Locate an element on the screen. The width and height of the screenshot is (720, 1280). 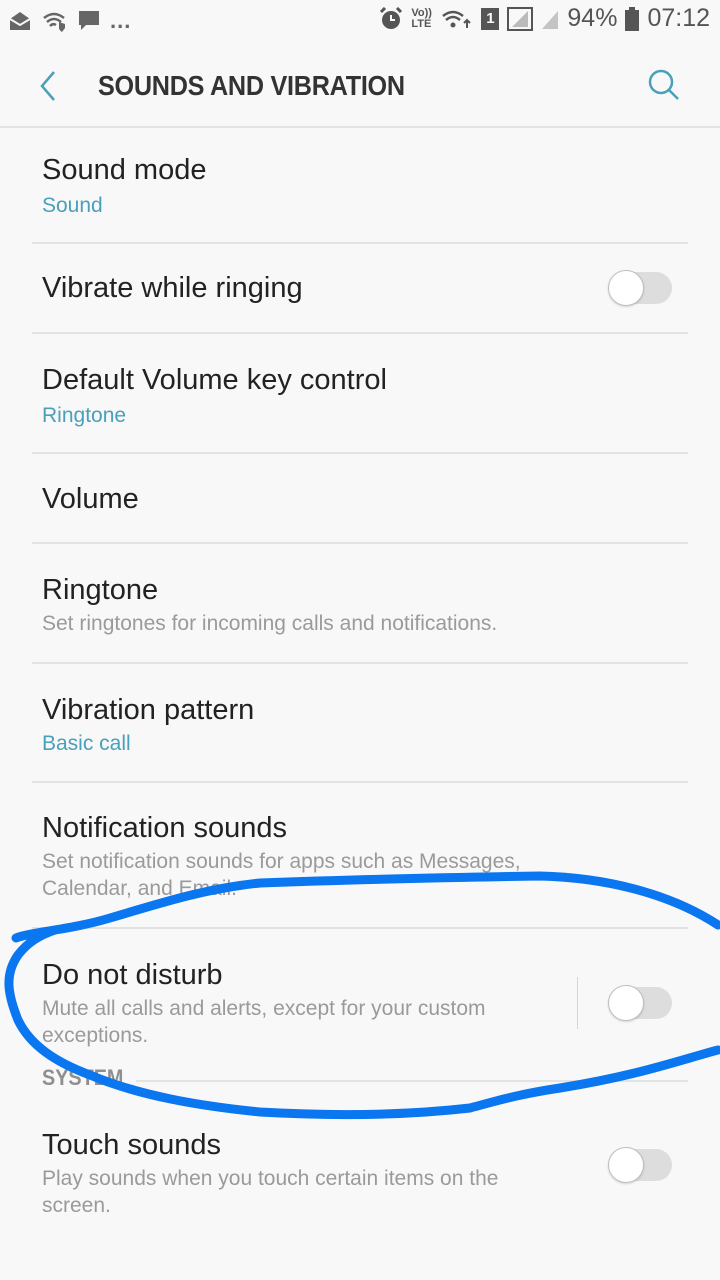
divider is located at coordinates (577, 1003).